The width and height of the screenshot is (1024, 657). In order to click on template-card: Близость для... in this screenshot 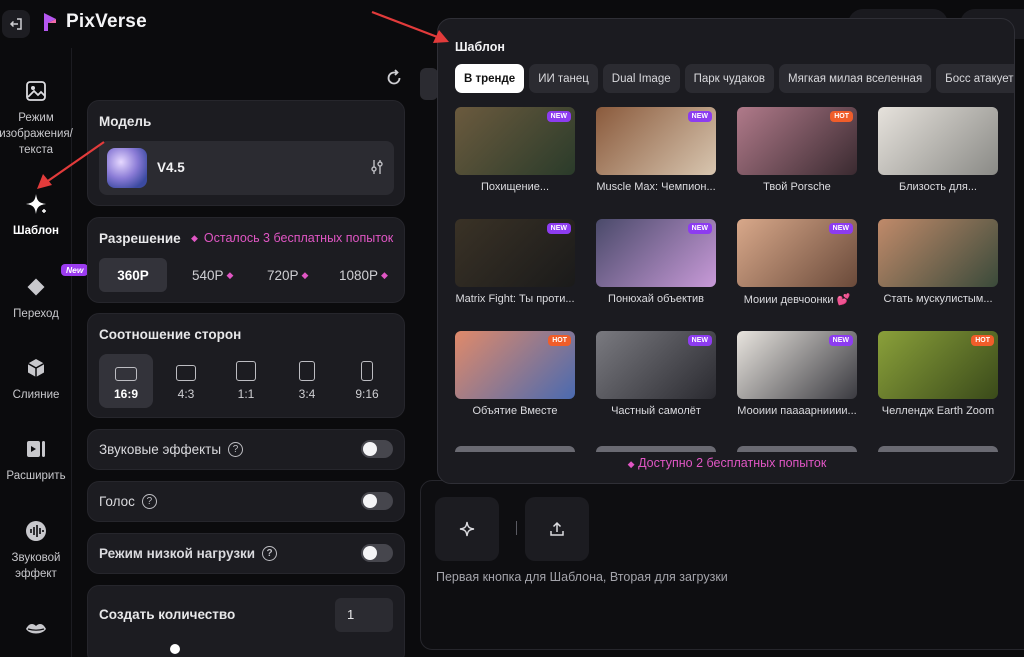, I will do `click(938, 150)`.